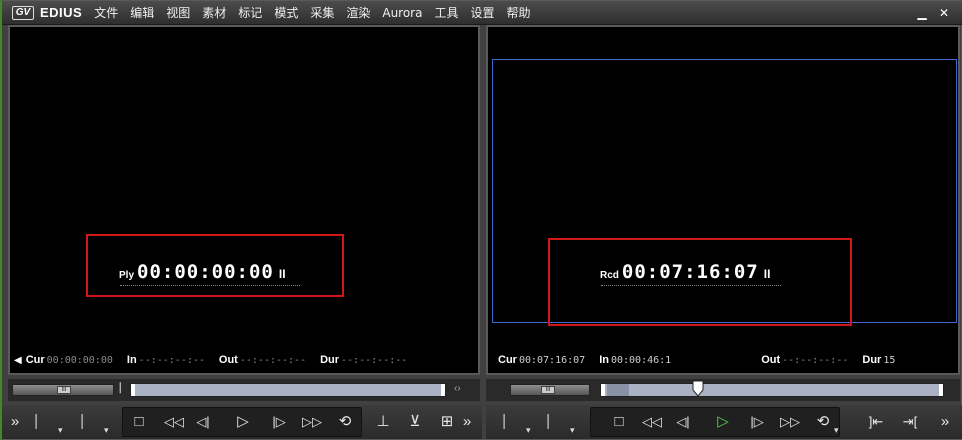  I want to click on player-in-label: In, so click(131, 360).